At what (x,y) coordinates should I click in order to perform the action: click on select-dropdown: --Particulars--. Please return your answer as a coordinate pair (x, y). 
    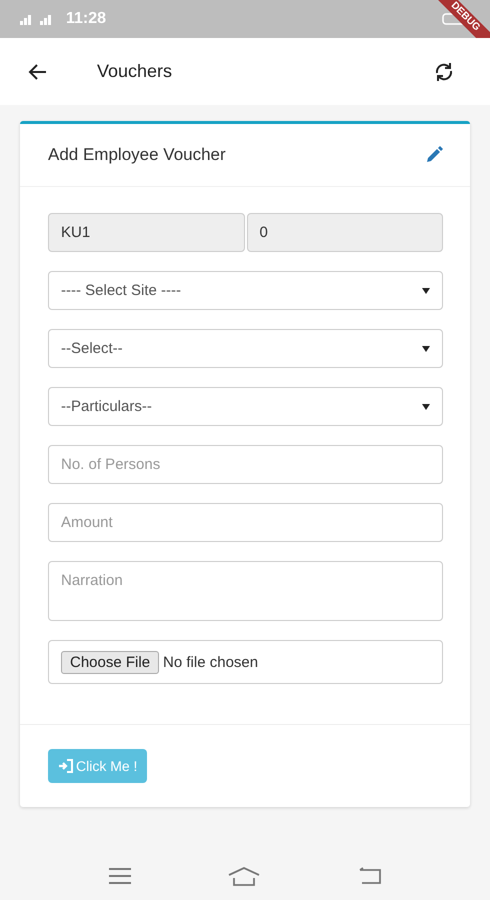
    Looking at the image, I should click on (245, 406).